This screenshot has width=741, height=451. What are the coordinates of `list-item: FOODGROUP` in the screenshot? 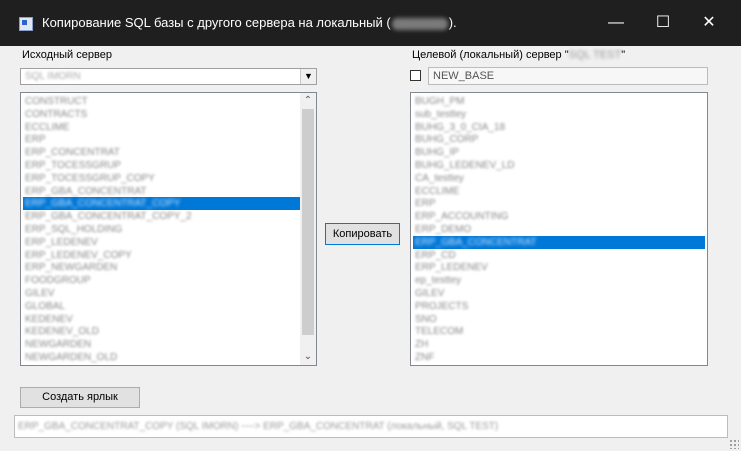 It's located at (161, 280).